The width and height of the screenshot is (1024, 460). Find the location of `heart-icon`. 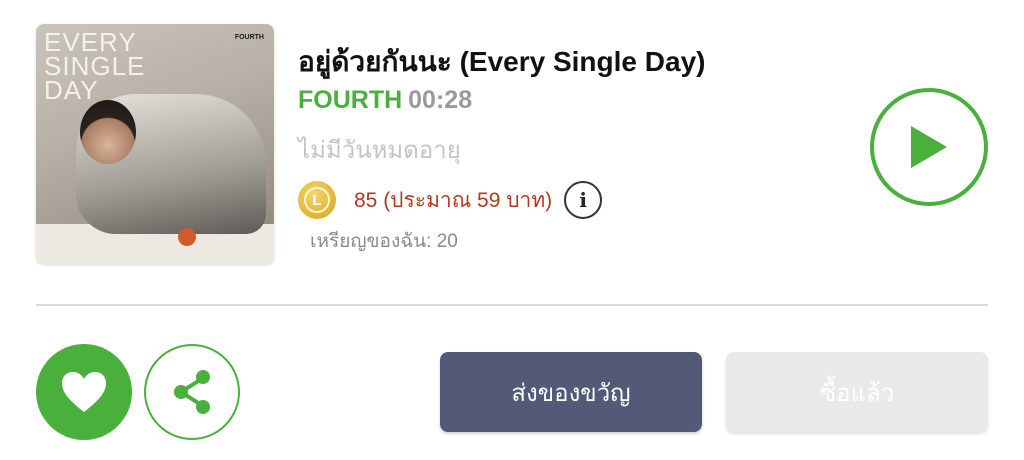

heart-icon is located at coordinates (84, 392).